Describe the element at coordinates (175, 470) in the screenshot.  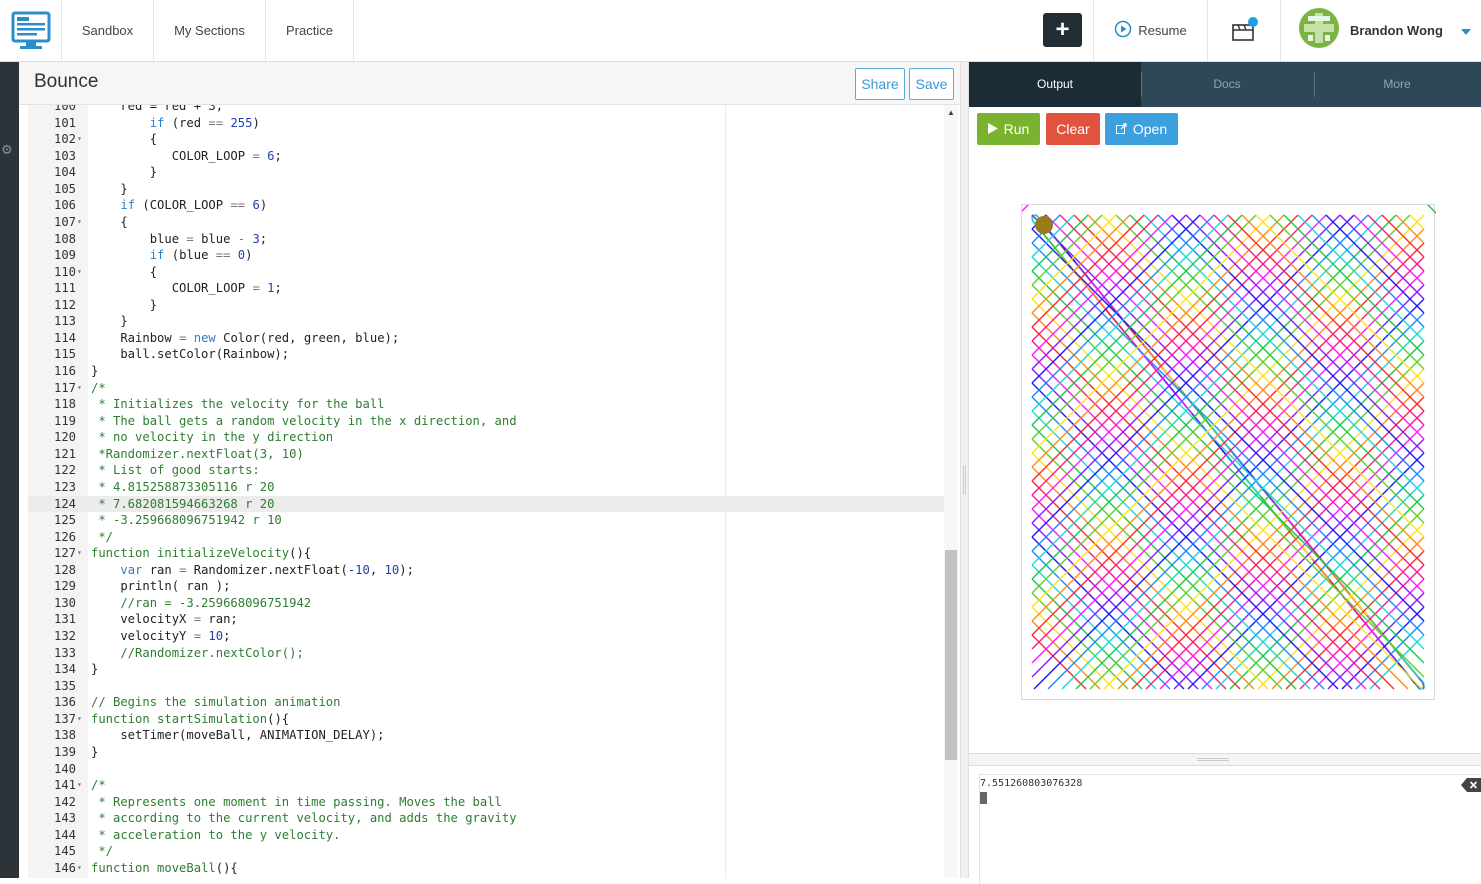
I see `code-text: * List of good starts:` at that location.